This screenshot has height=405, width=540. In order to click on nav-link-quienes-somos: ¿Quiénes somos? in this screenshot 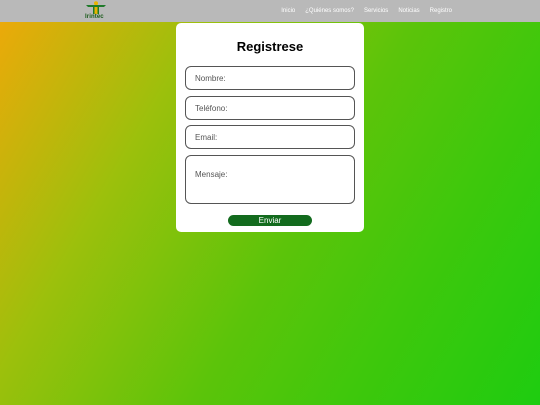, I will do `click(329, 11)`.